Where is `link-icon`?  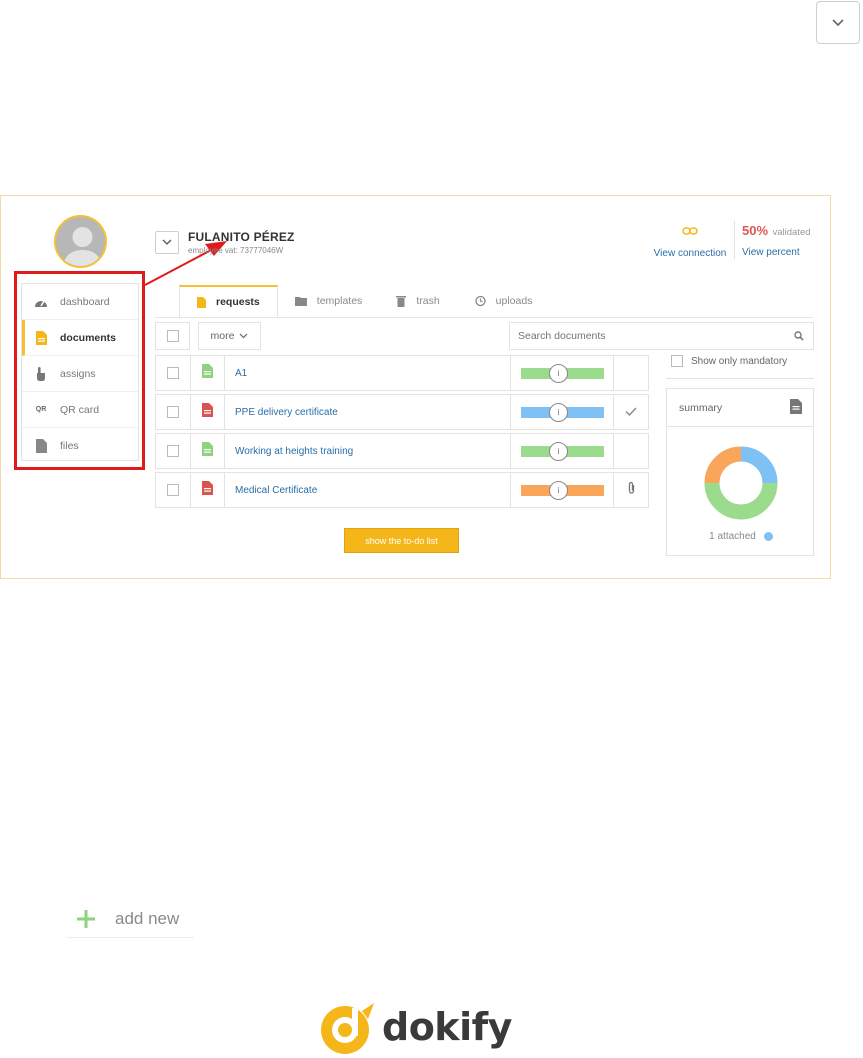
link-icon is located at coordinates (690, 231).